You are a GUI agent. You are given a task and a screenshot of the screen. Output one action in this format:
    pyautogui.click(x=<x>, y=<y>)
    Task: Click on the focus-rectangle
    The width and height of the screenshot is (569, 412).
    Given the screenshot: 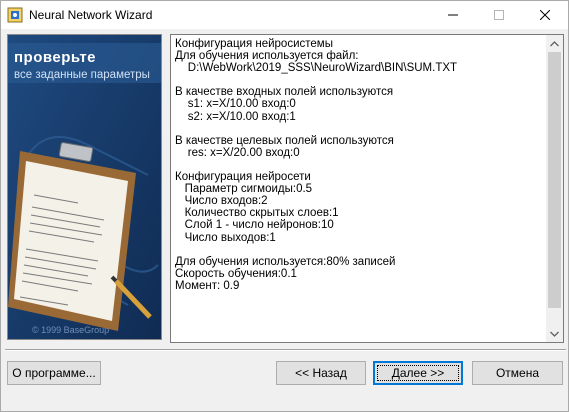 What is the action you would take?
    pyautogui.click(x=418, y=373)
    